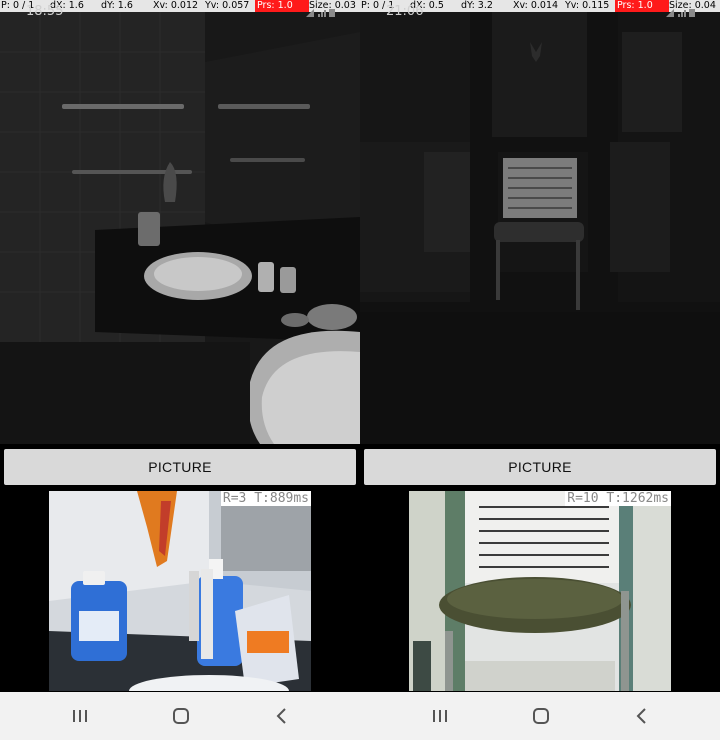  What do you see at coordinates (536, 5) in the screenshot?
I see `velocity-x: Xv: 0.014` at bounding box center [536, 5].